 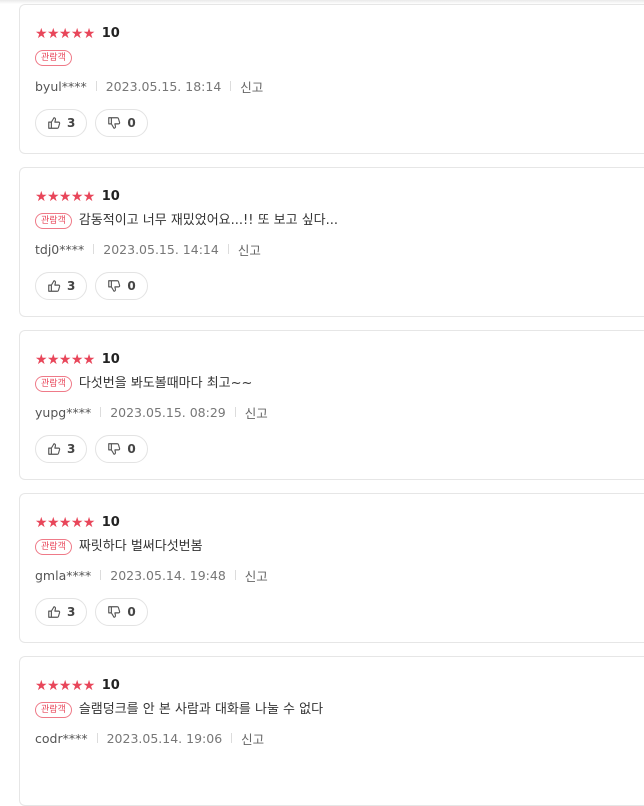 What do you see at coordinates (165, 383) in the screenshot?
I see `review-text: 다섯번을 봐도볼때마다 최고~~` at bounding box center [165, 383].